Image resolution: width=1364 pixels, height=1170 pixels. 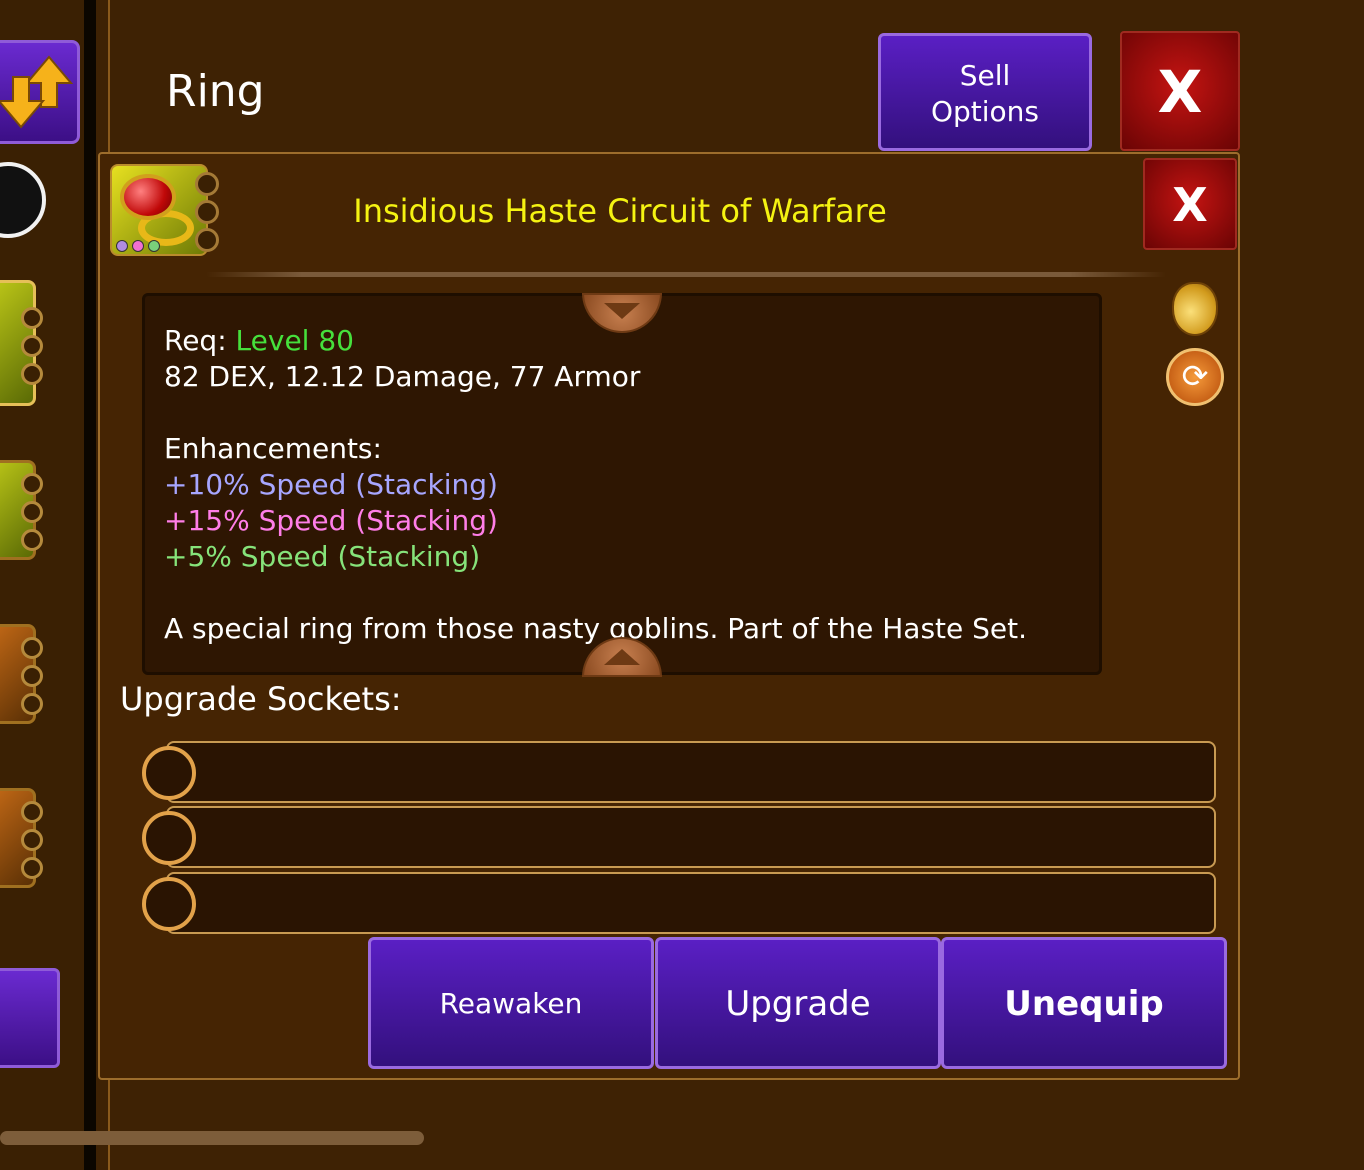 I want to click on sort-arrows-icon, so click(x=37, y=92).